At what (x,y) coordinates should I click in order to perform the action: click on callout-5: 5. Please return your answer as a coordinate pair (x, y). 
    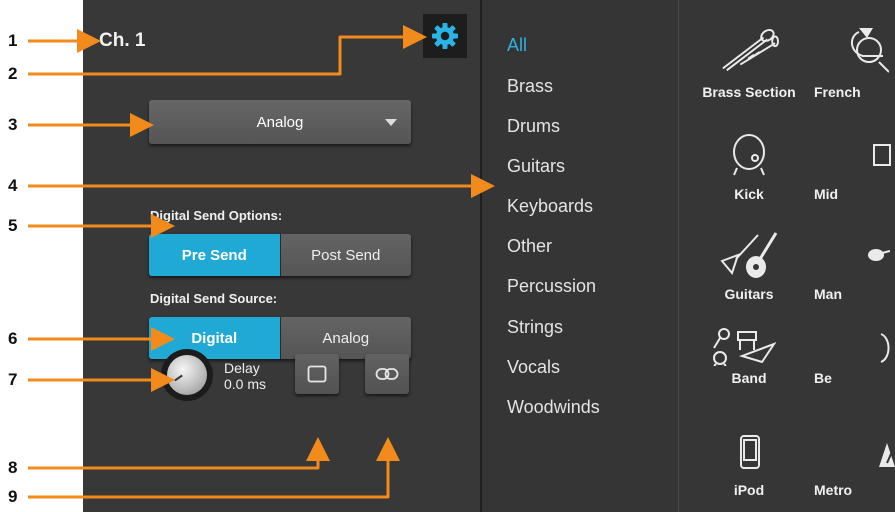
    Looking at the image, I should click on (13, 225).